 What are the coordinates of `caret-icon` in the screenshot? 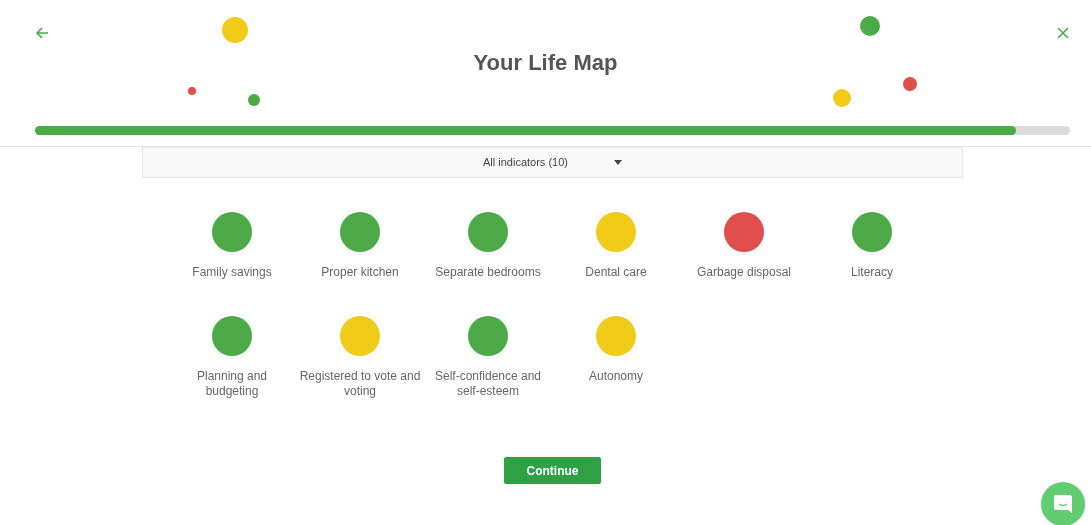 It's located at (618, 162).